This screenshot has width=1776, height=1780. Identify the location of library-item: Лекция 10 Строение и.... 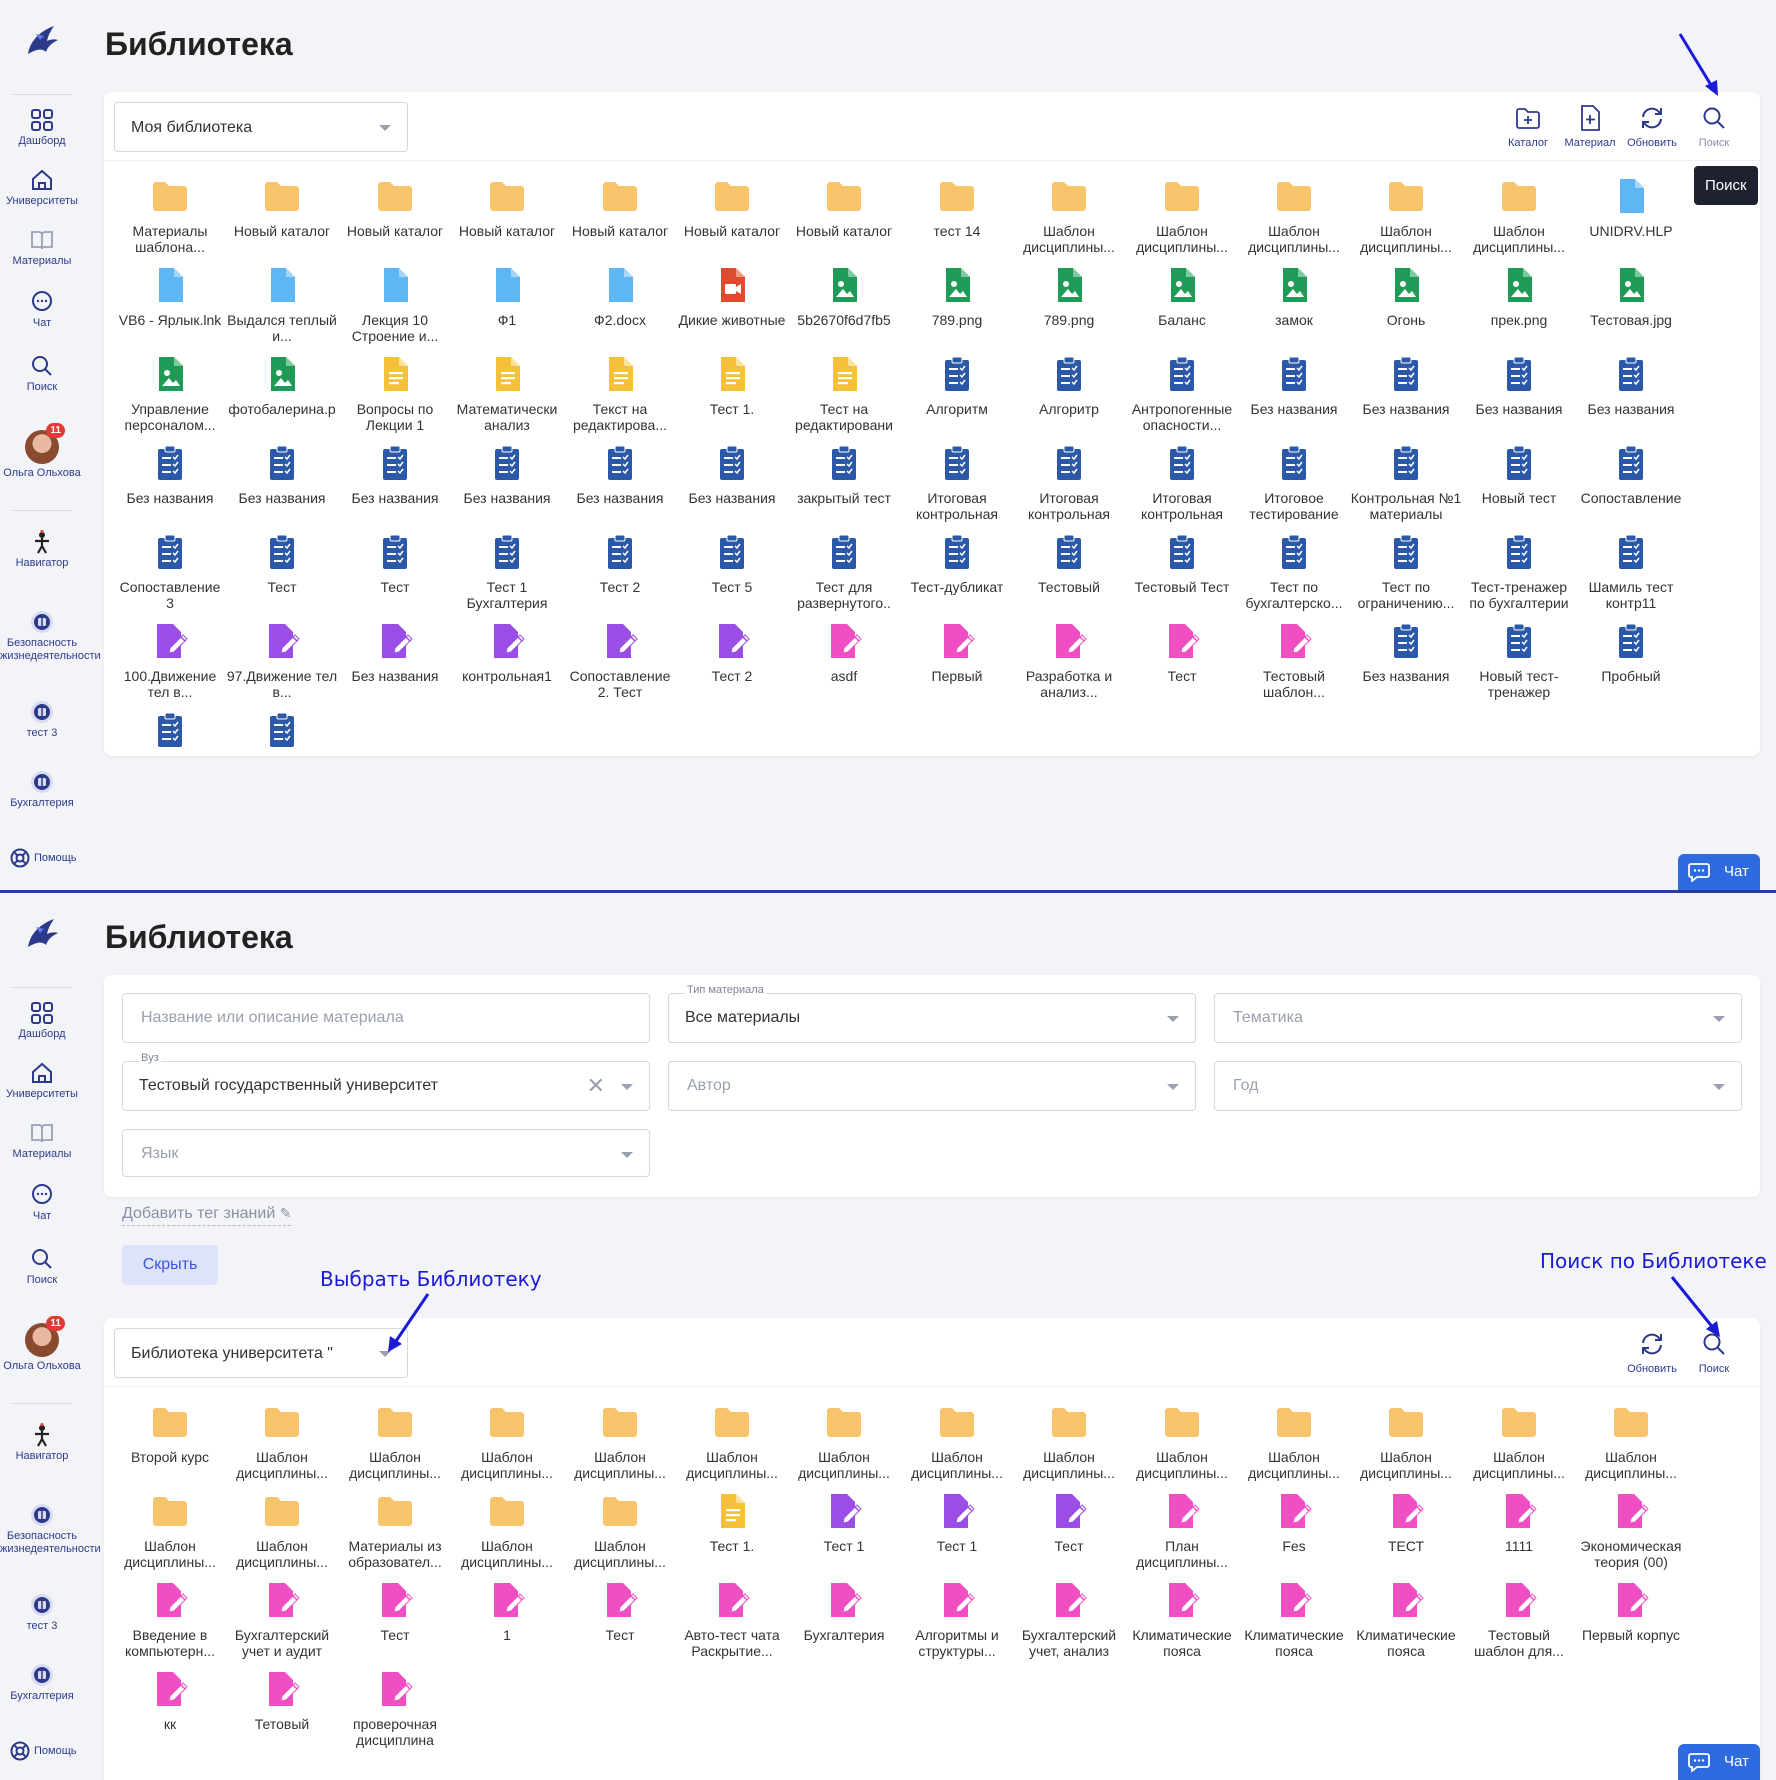
(395, 304).